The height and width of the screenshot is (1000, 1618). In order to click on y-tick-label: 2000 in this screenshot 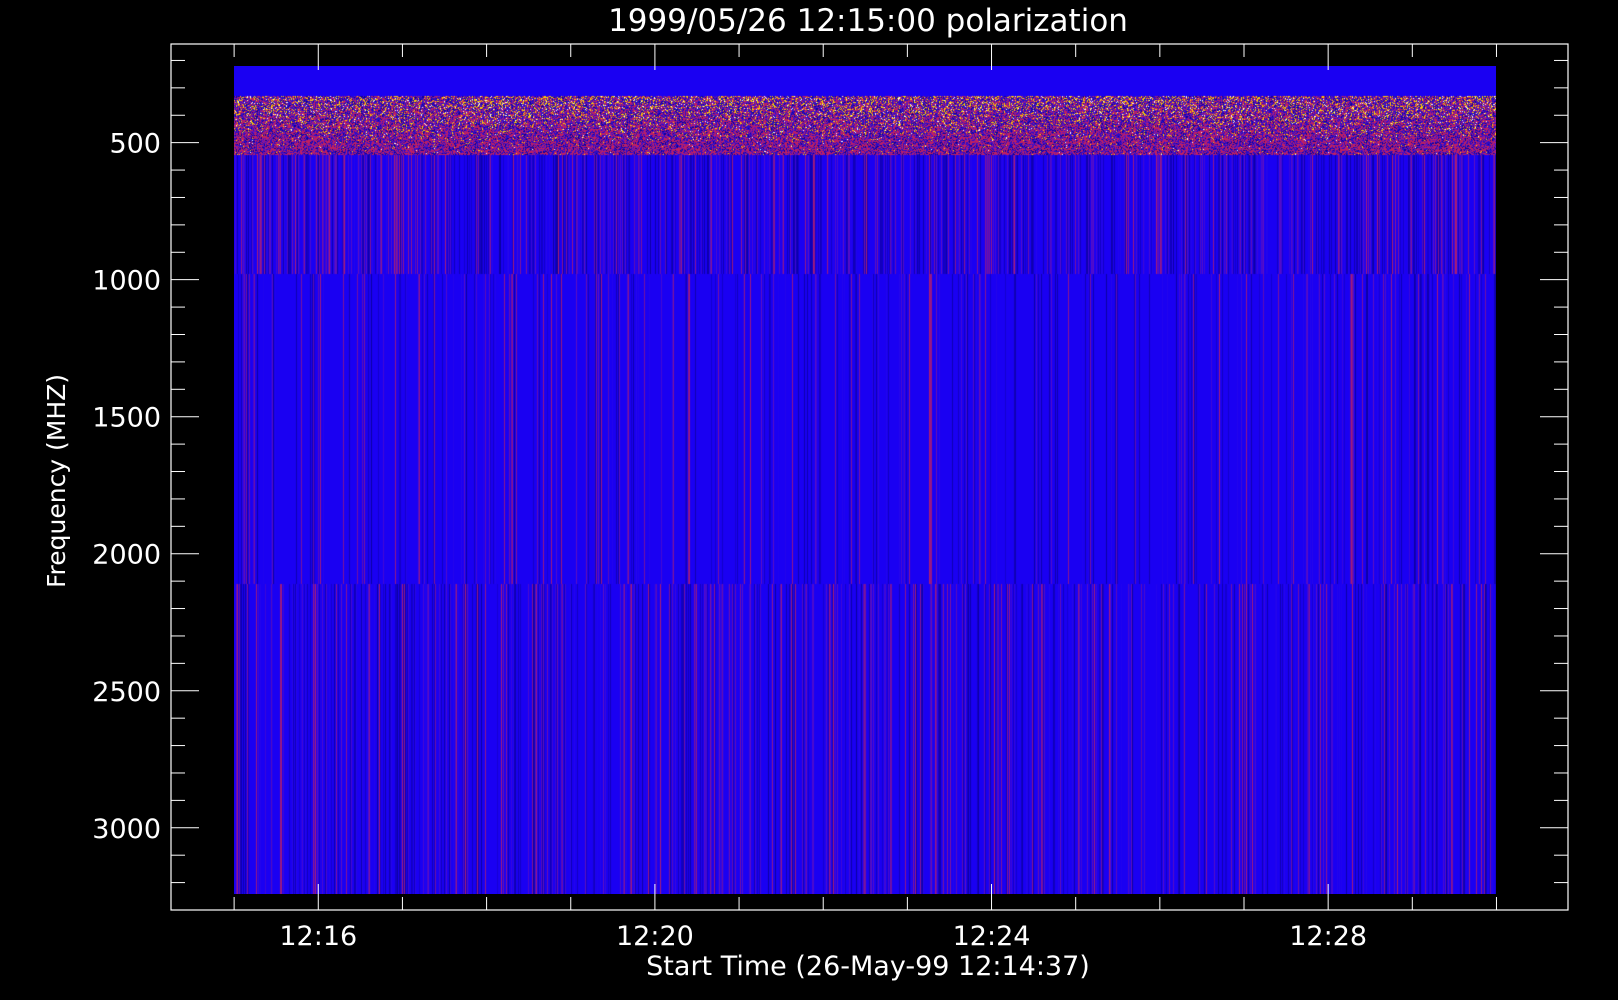, I will do `click(126, 555)`.